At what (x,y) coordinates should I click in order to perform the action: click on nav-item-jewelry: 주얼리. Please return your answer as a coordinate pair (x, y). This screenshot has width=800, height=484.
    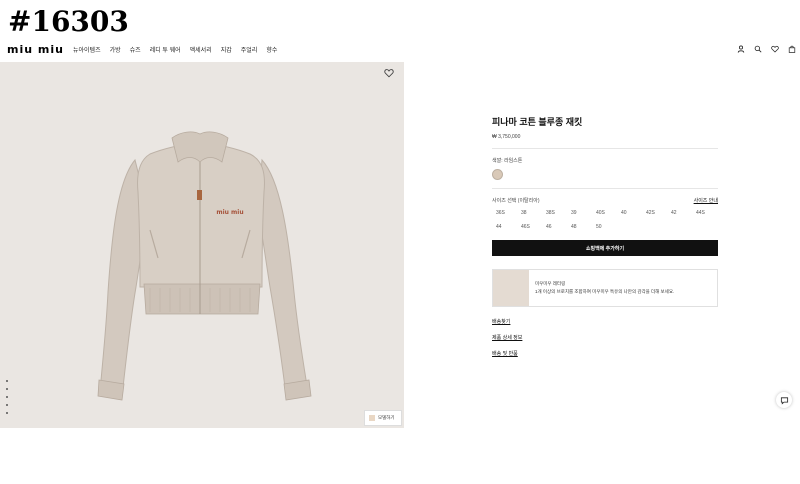
    Looking at the image, I should click on (249, 49).